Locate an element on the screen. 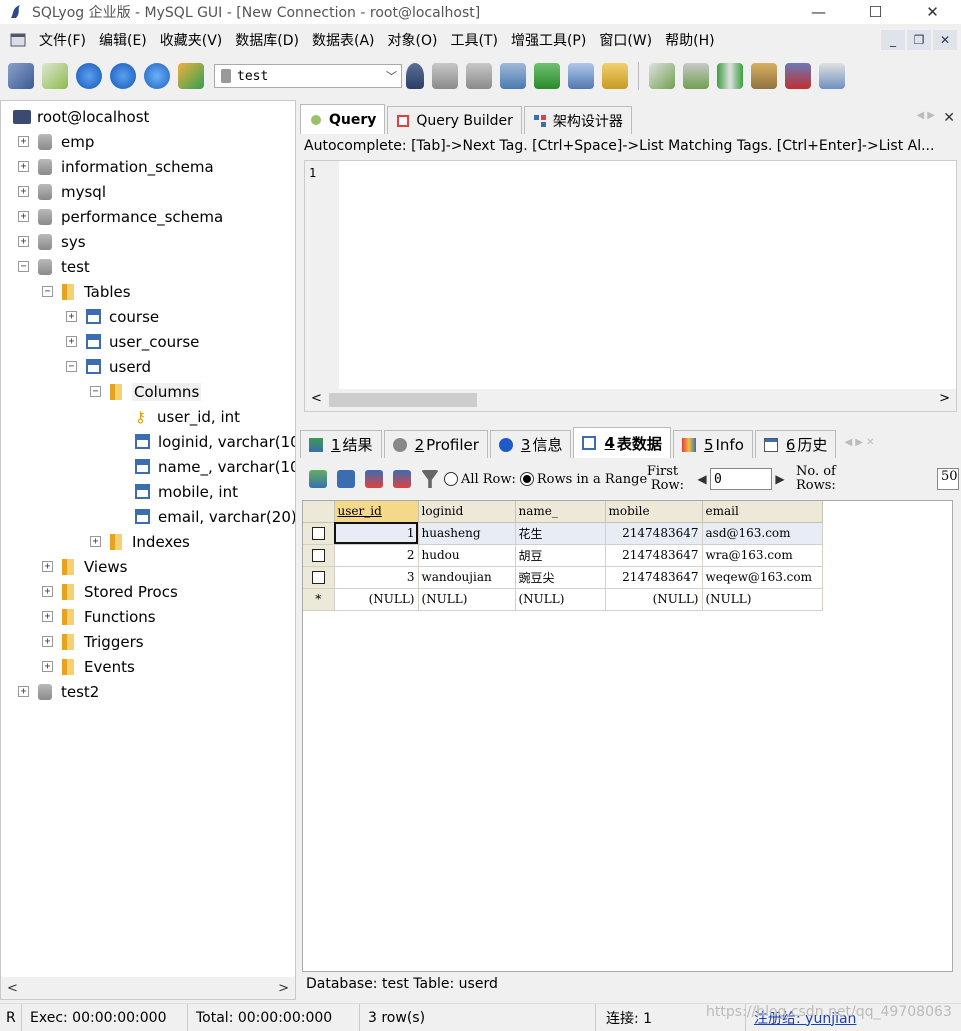  decrement-icon: ◀ is located at coordinates (702, 479).